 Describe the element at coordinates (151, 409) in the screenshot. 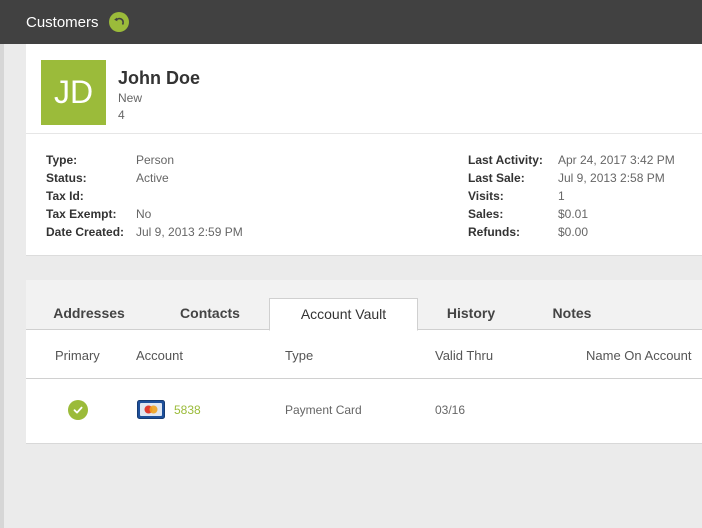

I see `credit-card-icon` at that location.